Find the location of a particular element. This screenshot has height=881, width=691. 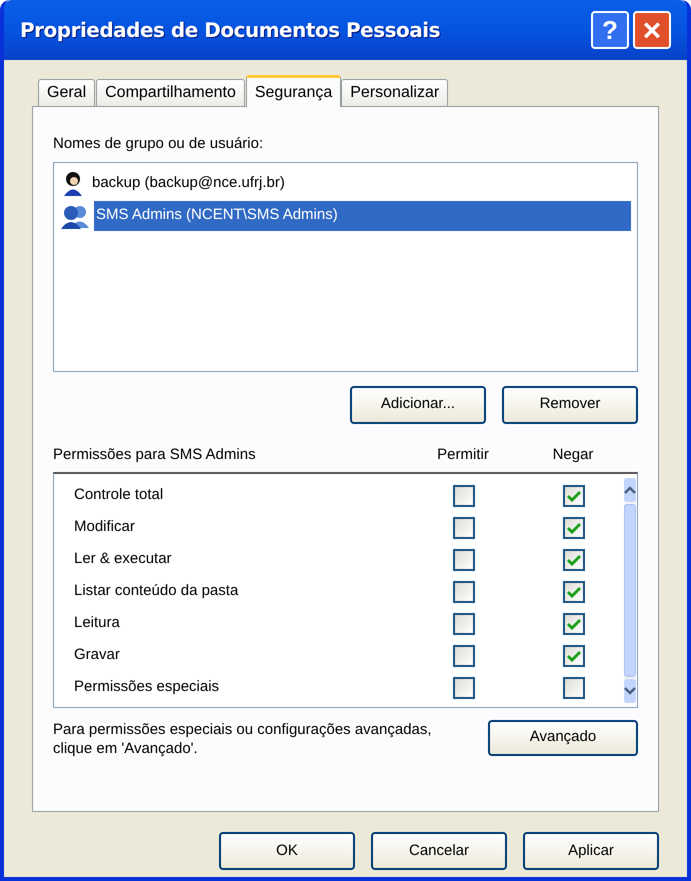

close-button: × is located at coordinates (652, 30).